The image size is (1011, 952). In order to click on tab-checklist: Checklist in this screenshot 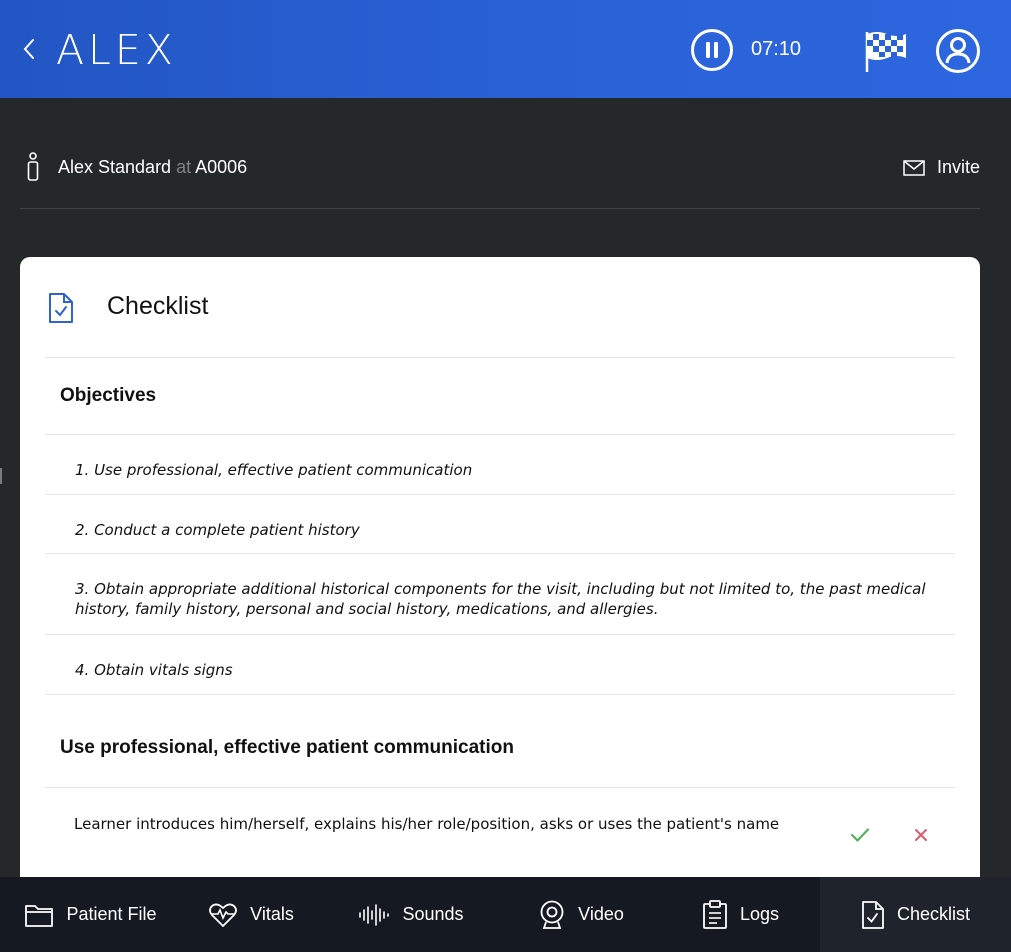, I will do `click(915, 914)`.